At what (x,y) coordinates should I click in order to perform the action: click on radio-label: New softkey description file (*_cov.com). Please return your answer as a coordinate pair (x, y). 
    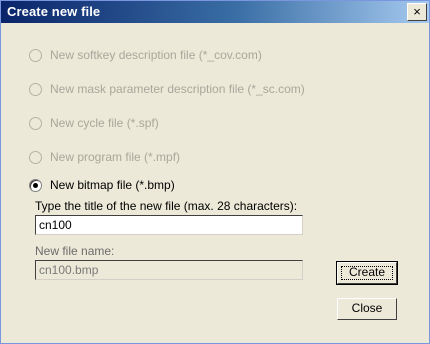
    Looking at the image, I should click on (156, 55).